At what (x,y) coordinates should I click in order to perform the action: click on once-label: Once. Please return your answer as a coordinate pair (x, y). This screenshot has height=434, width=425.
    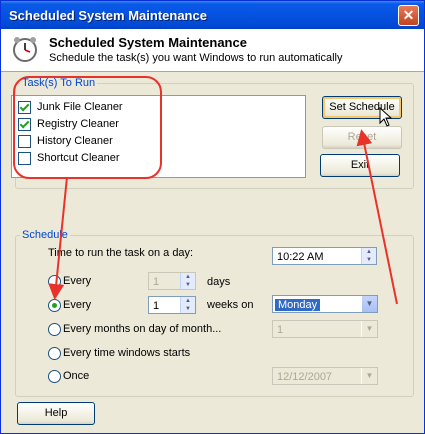
    Looking at the image, I should click on (76, 376).